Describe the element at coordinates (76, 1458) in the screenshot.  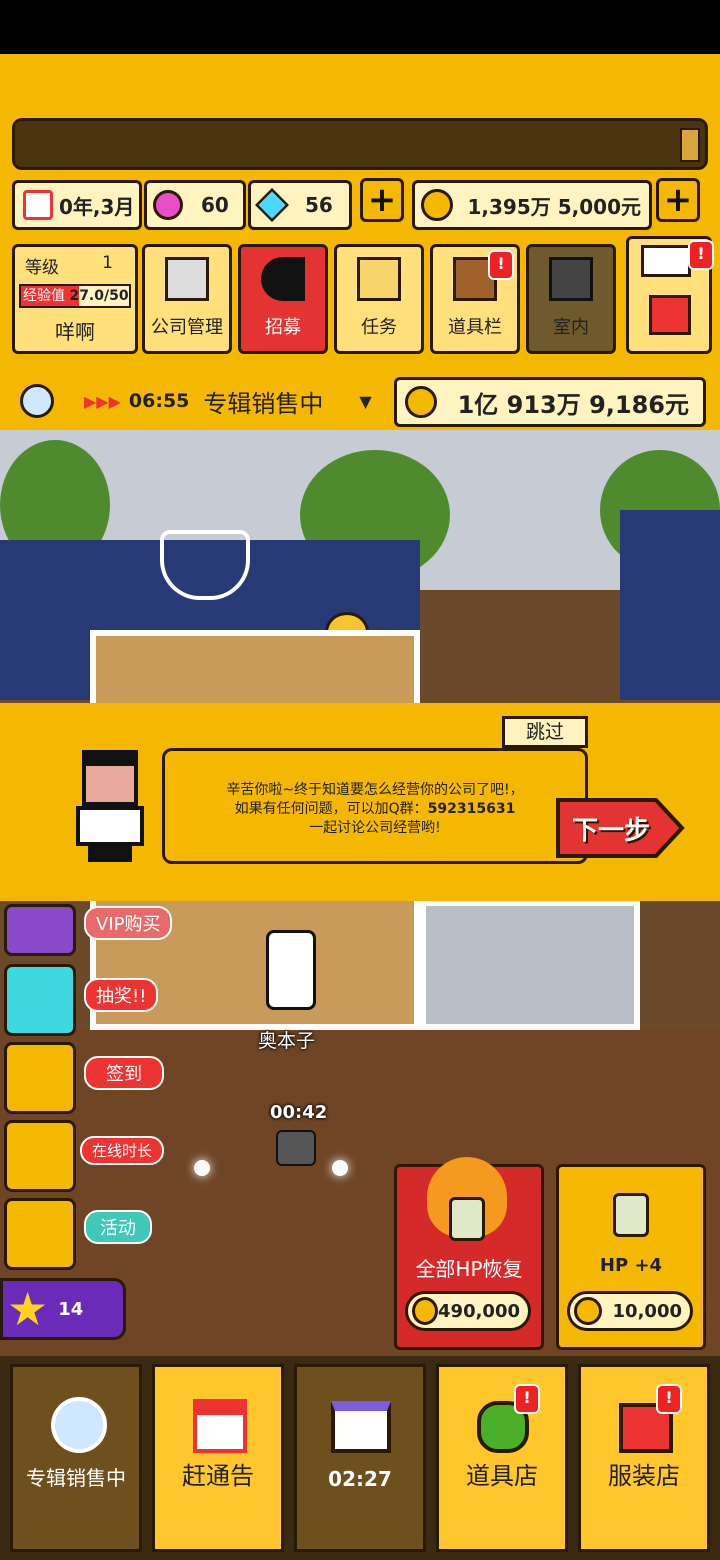
I see `nav-album-sales: 专辑销售中` at that location.